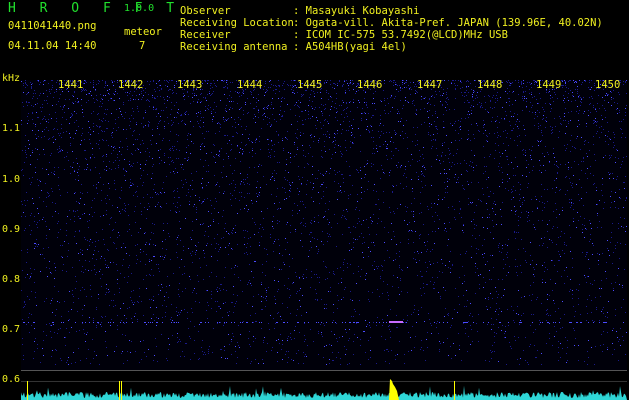  What do you see at coordinates (310, 85) in the screenshot?
I see `x-tick-1445: 1445` at bounding box center [310, 85].